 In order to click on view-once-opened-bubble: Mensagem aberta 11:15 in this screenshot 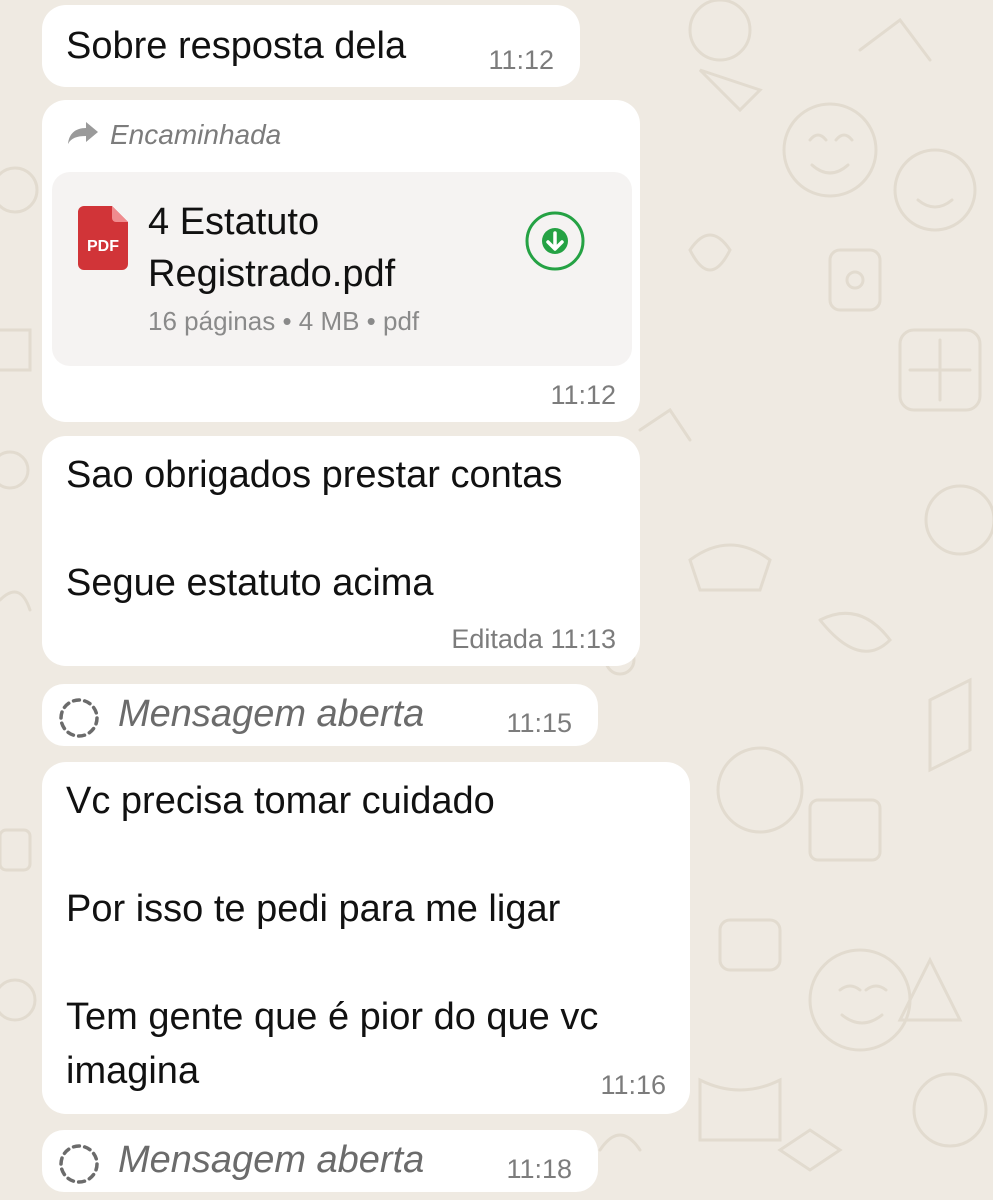, I will do `click(320, 715)`.